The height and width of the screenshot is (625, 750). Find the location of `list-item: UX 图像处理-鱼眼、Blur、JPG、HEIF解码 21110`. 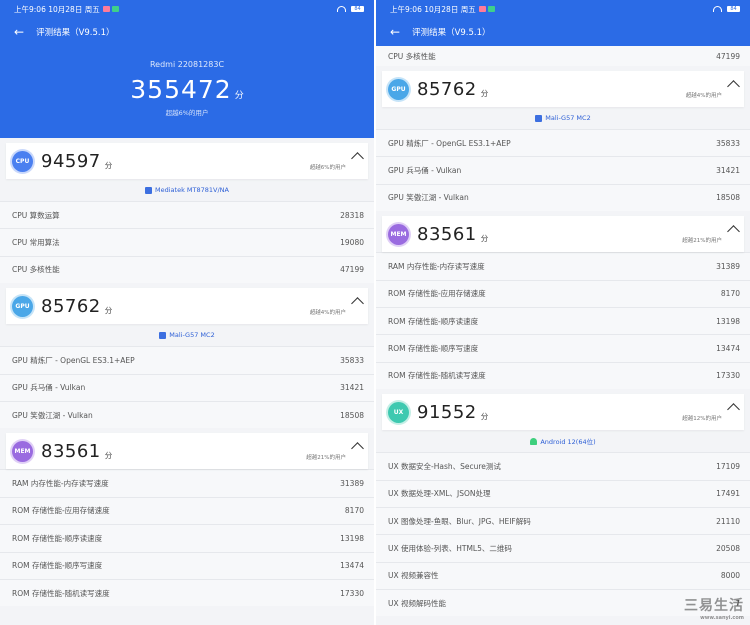

list-item: UX 图像处理-鱼眼、Blur、JPG、HEIF解码 21110 is located at coordinates (563, 520).